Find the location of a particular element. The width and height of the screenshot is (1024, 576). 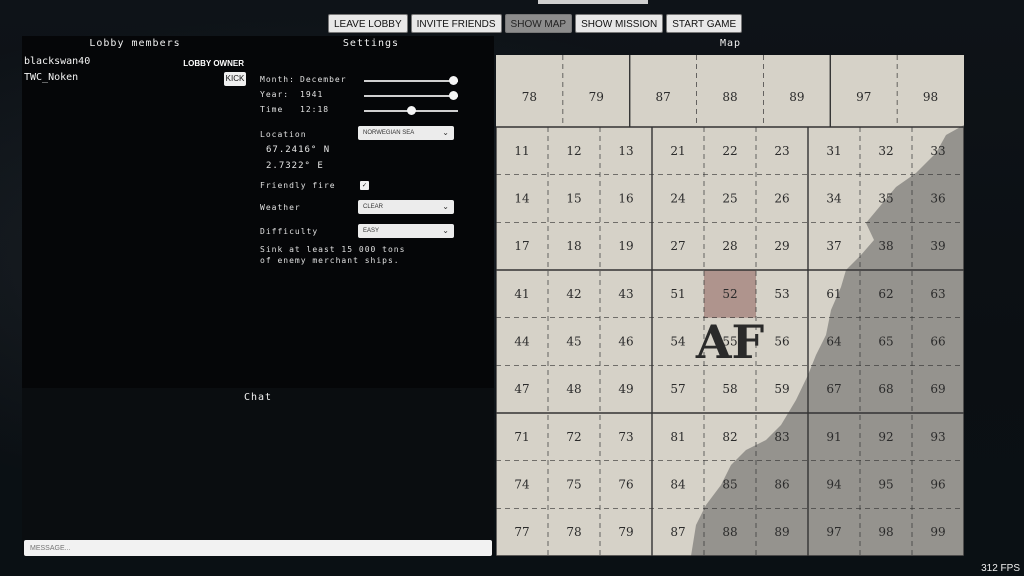

difficulty-label: Difficulty is located at coordinates (289, 231).